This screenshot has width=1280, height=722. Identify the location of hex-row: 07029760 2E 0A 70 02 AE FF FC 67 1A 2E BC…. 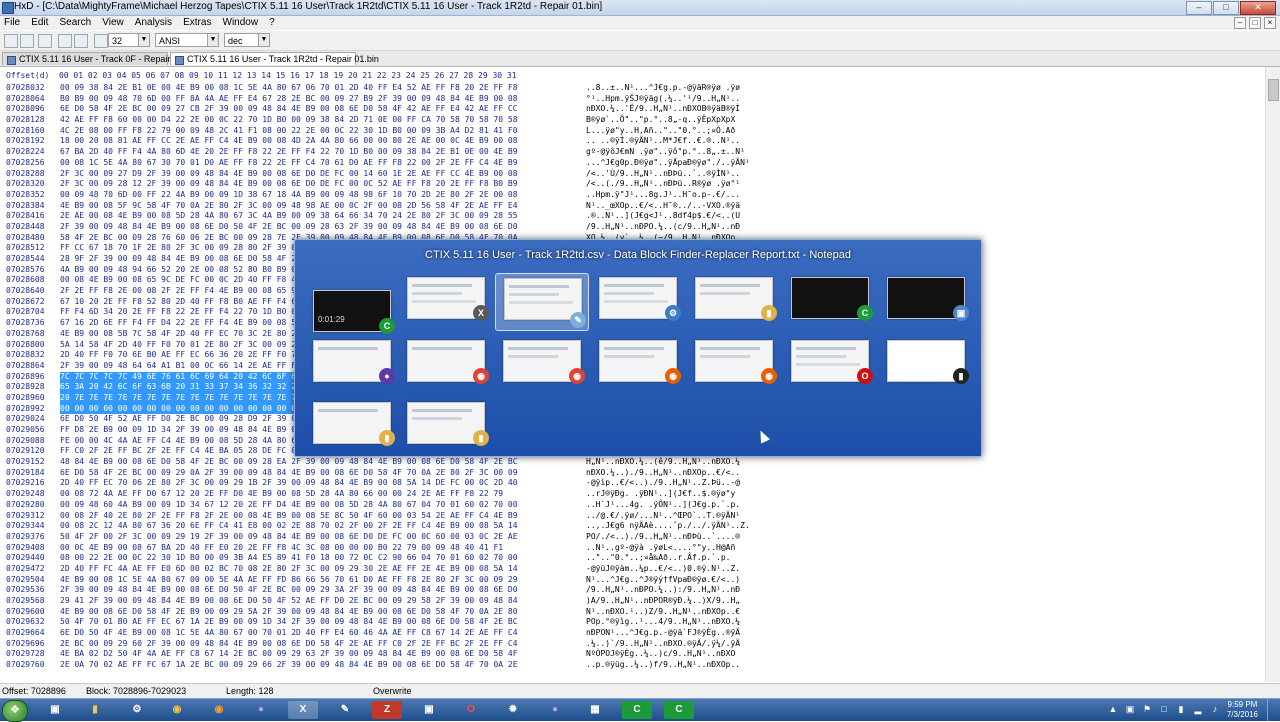
(378, 665).